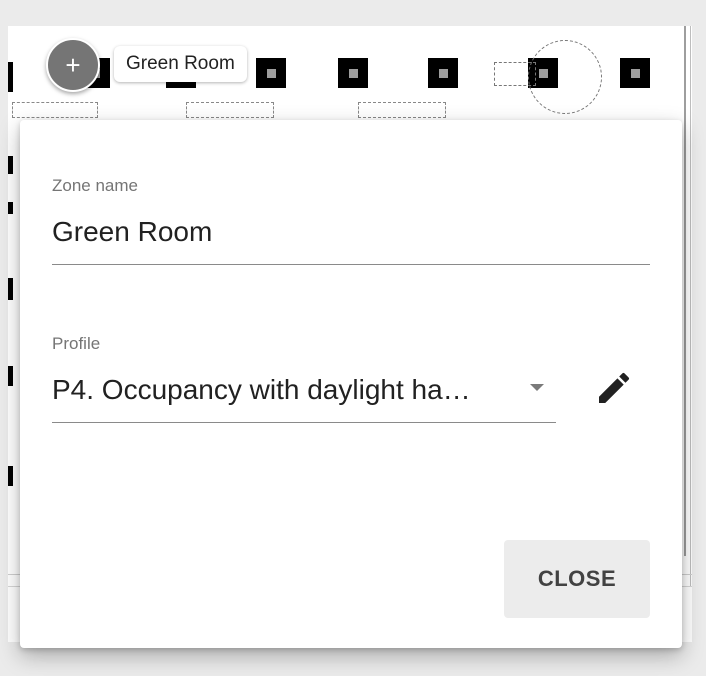 The width and height of the screenshot is (706, 676). Describe the element at coordinates (132, 232) in the screenshot. I see `zone-name-input: Green Room` at that location.